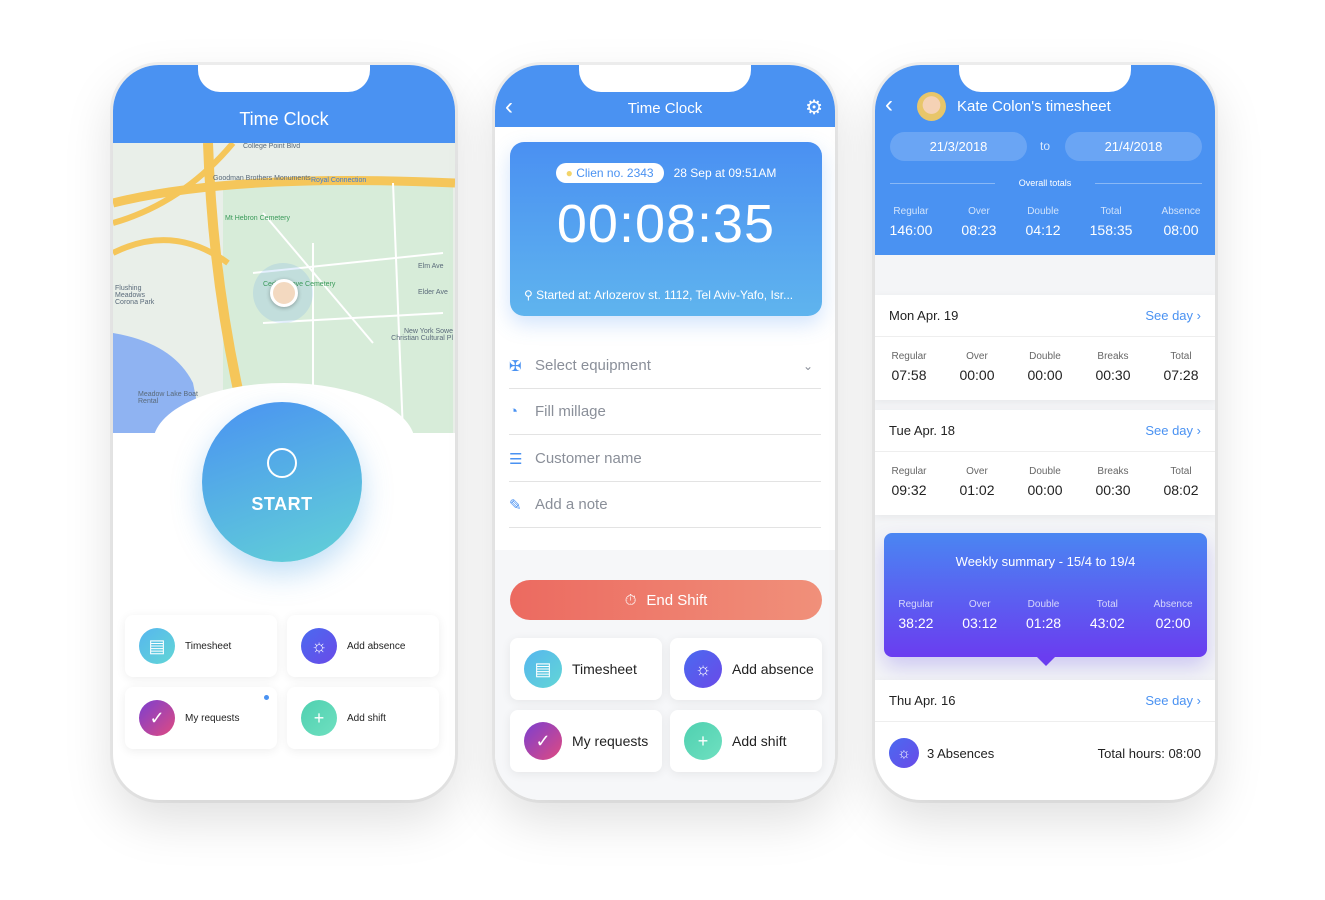 This screenshot has width=1325, height=900. What do you see at coordinates (571, 504) in the screenshot?
I see `field-placeholder: Add a note` at bounding box center [571, 504].